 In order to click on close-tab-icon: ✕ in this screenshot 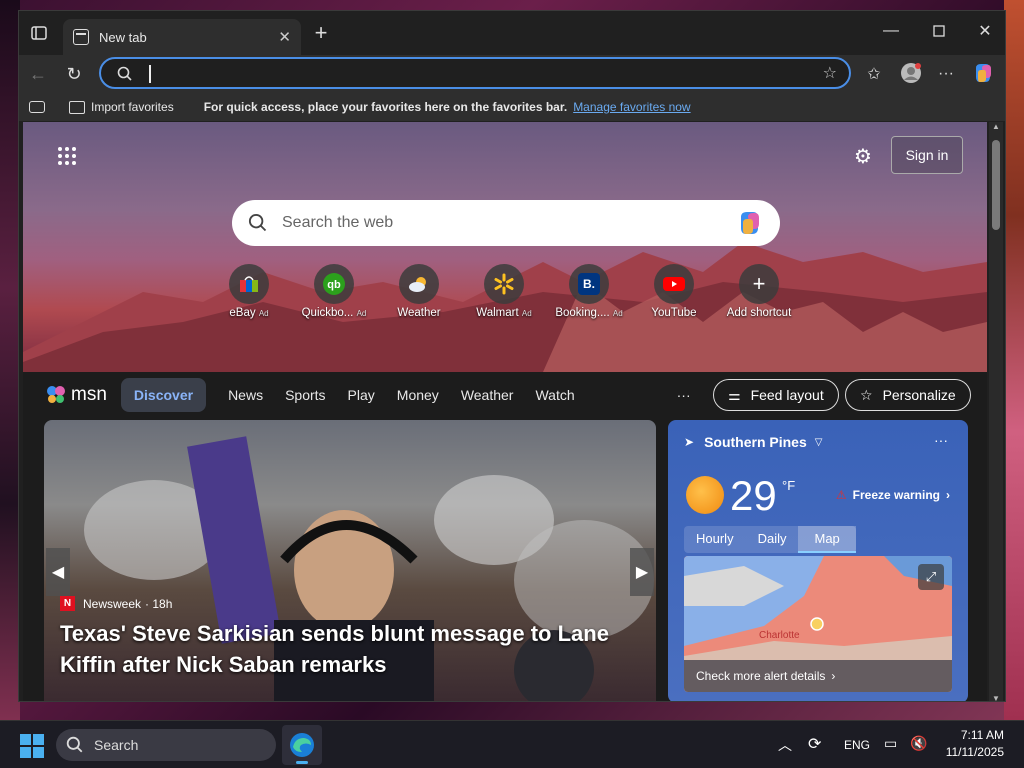, I will do `click(284, 37)`.